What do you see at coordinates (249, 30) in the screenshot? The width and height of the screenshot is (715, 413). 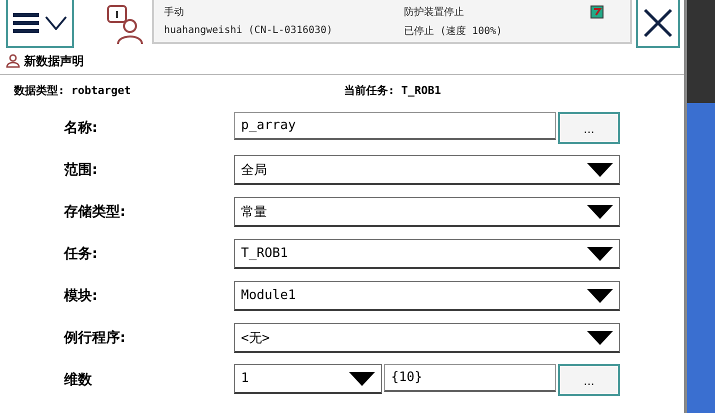 I see `controller-name-text: huahangweishi (CN-L-0316030)` at bounding box center [249, 30].